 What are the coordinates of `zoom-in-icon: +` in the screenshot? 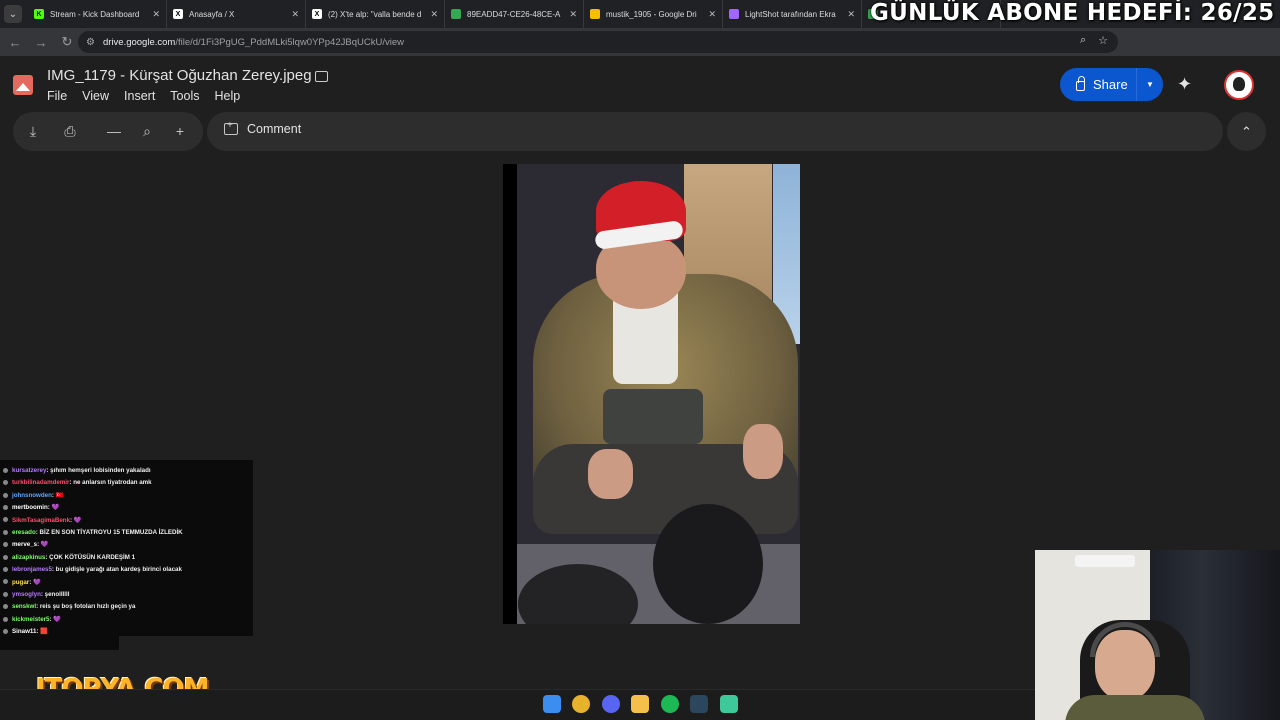 It's located at (180, 131).